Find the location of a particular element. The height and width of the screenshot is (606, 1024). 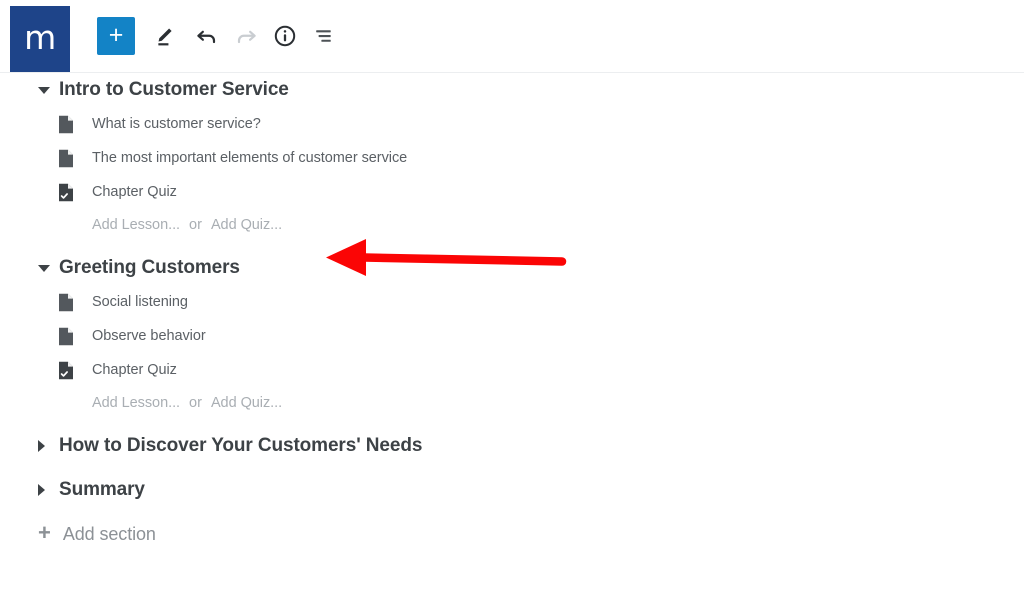

edit-pencil-icon is located at coordinates (164, 36).